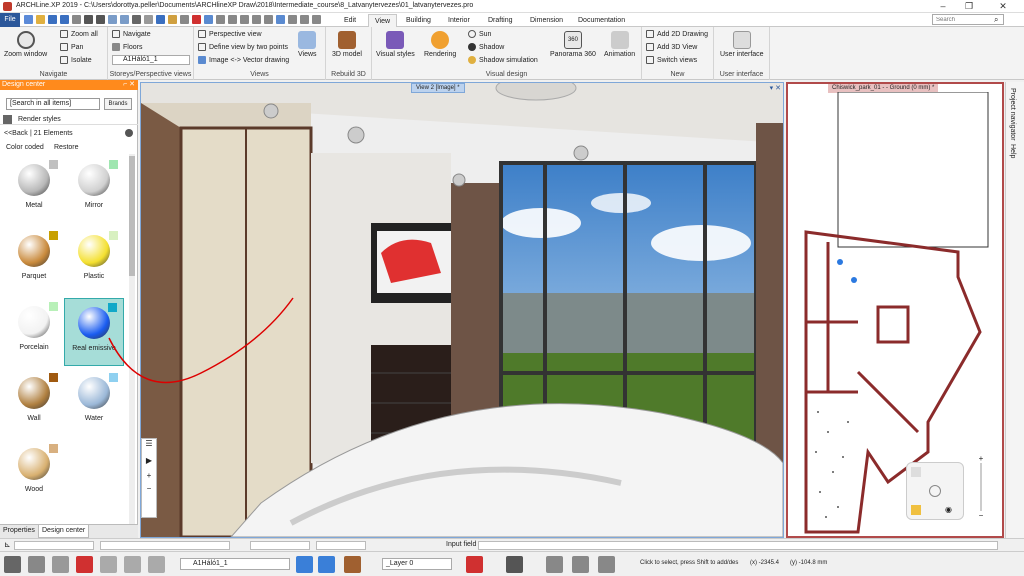 The image size is (1024, 576). I want to click on material-mirror: Mirror, so click(94, 190).